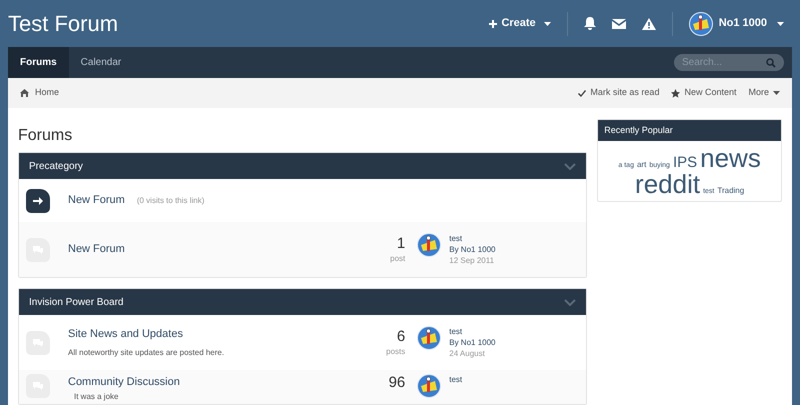 The image size is (800, 405). Describe the element at coordinates (619, 93) in the screenshot. I see `page-action-link: Mark site as read` at that location.